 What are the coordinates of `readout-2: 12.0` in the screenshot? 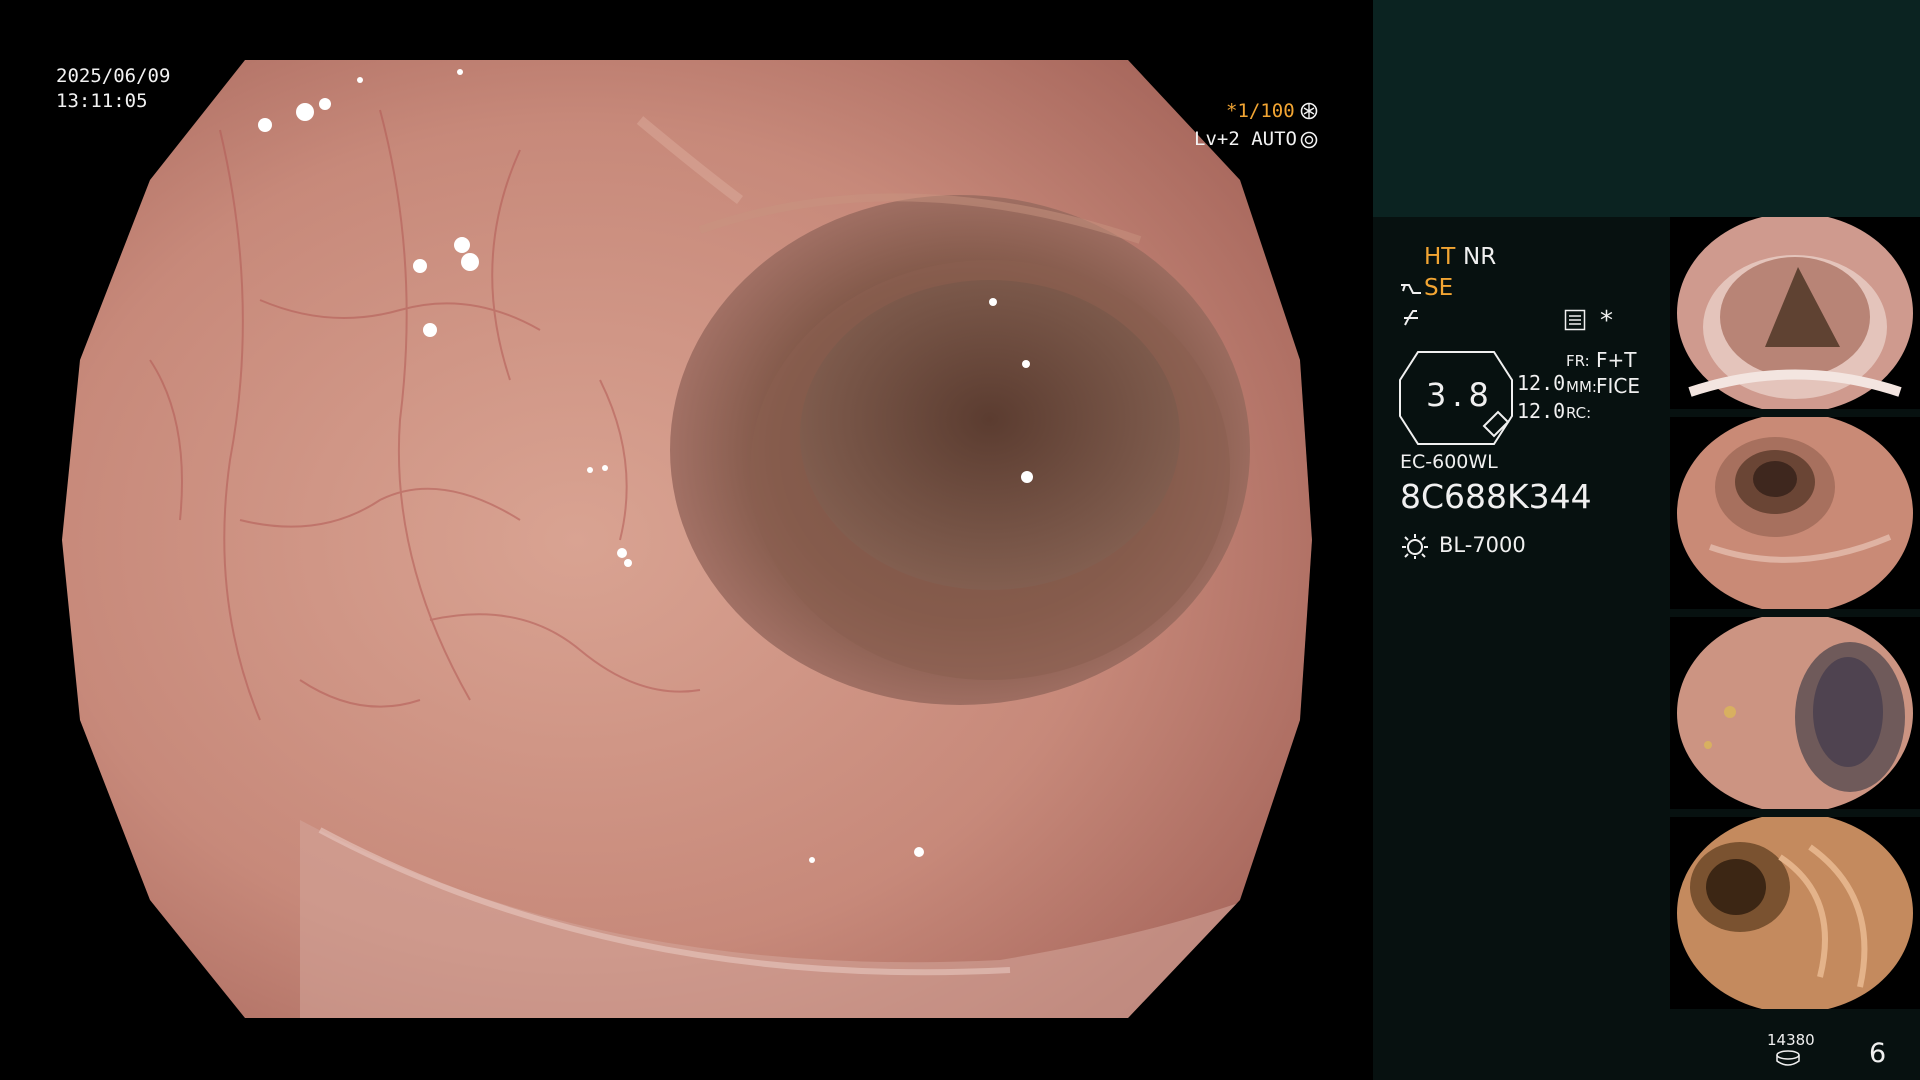 It's located at (1541, 411).